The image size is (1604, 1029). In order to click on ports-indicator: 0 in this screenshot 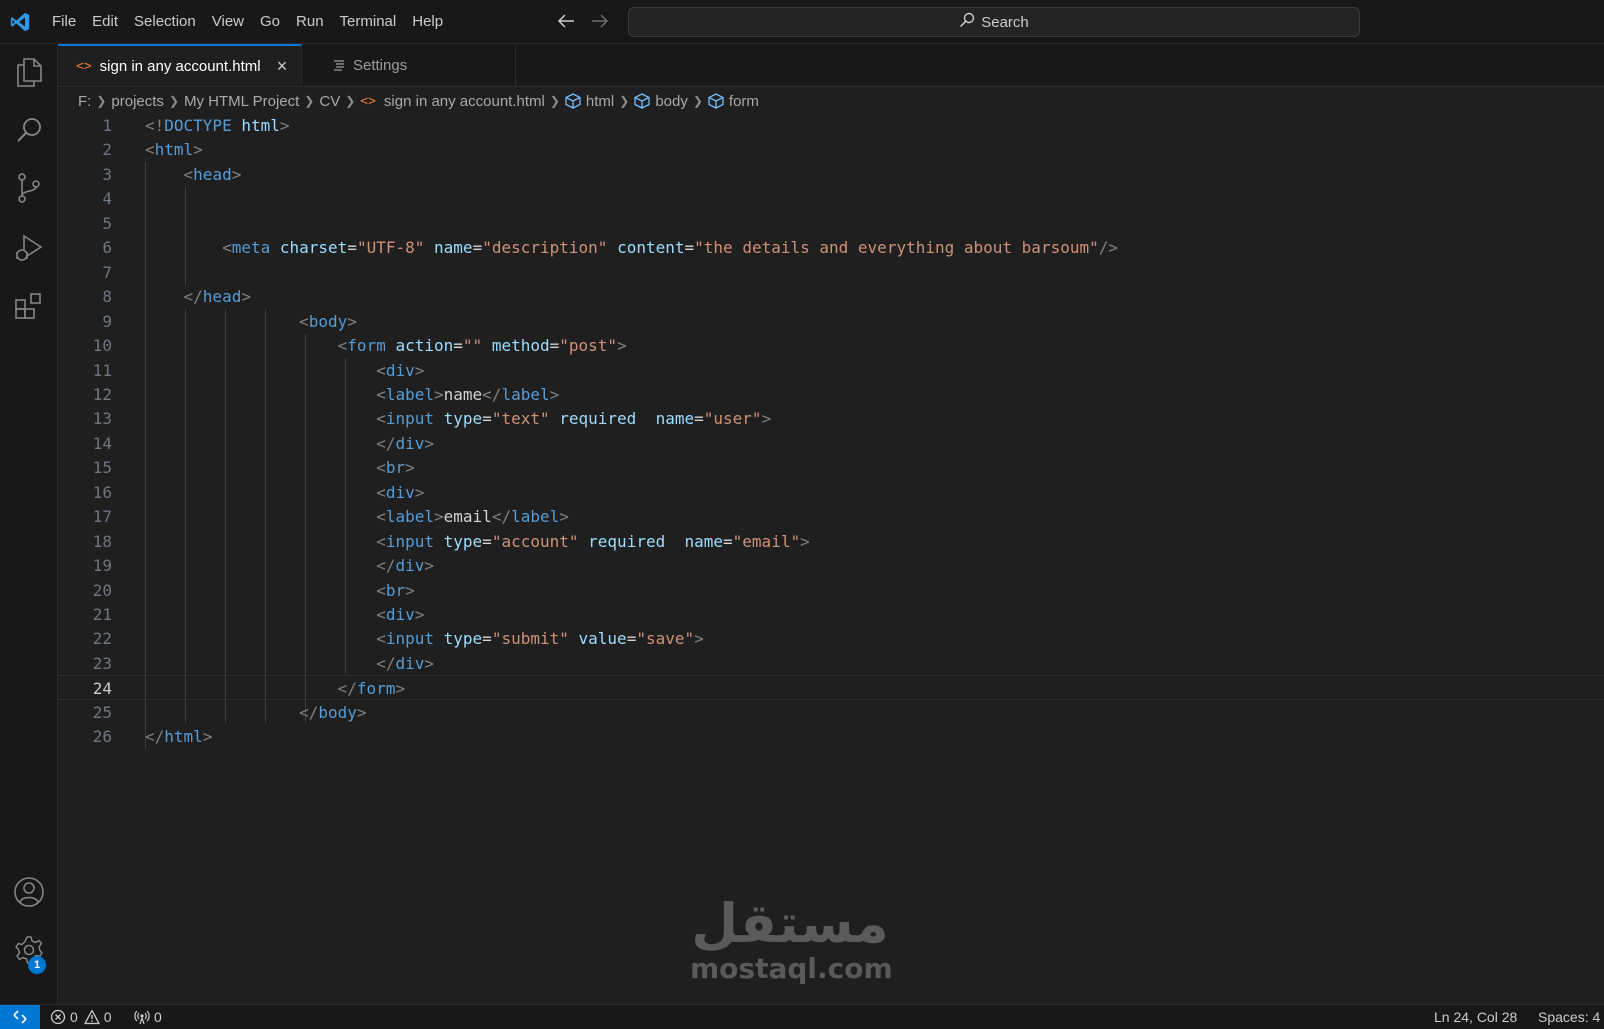, I will do `click(148, 1017)`.